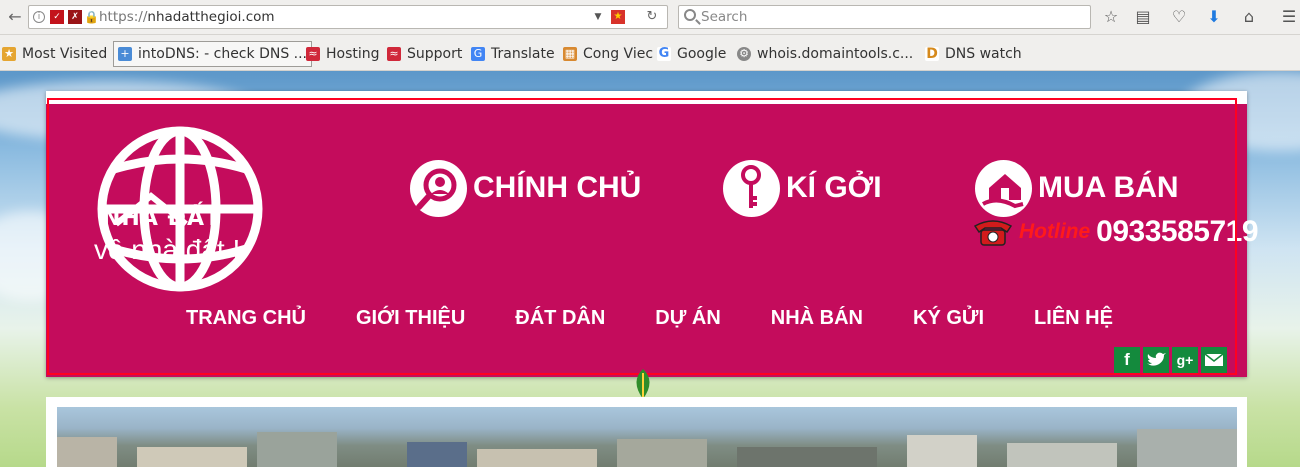 The image size is (1300, 467). I want to click on menu-item-trang-chu: TRANG CHỦ, so click(246, 322).